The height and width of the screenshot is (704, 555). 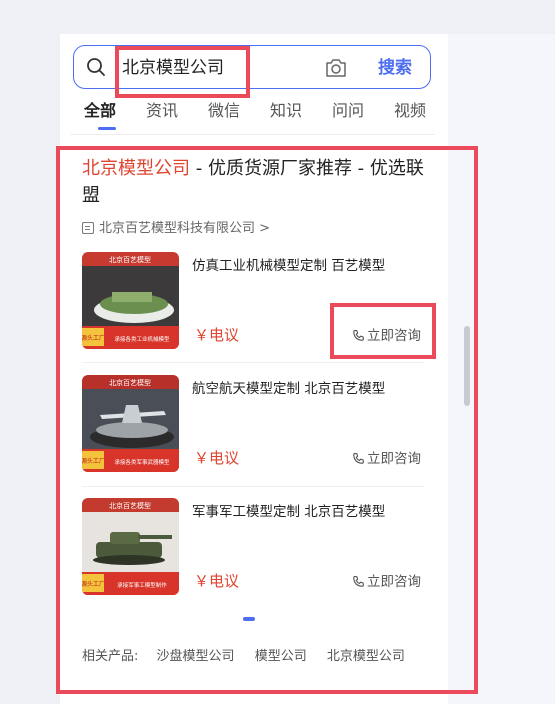 What do you see at coordinates (348, 111) in the screenshot?
I see `tab-qa: 问问` at bounding box center [348, 111].